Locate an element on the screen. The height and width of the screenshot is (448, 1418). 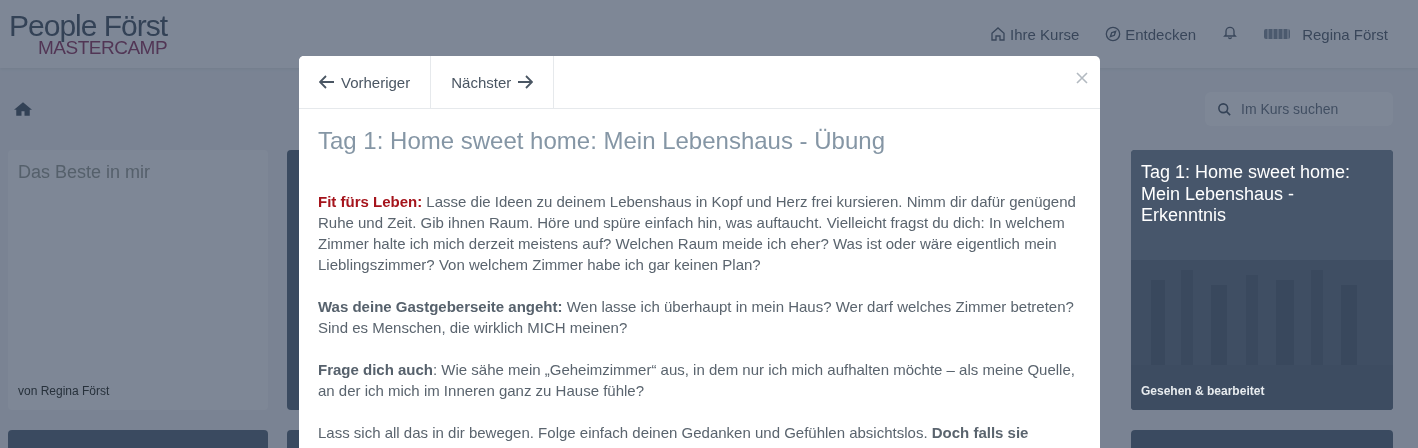
logo-name: People Först is located at coordinates (88, 26).